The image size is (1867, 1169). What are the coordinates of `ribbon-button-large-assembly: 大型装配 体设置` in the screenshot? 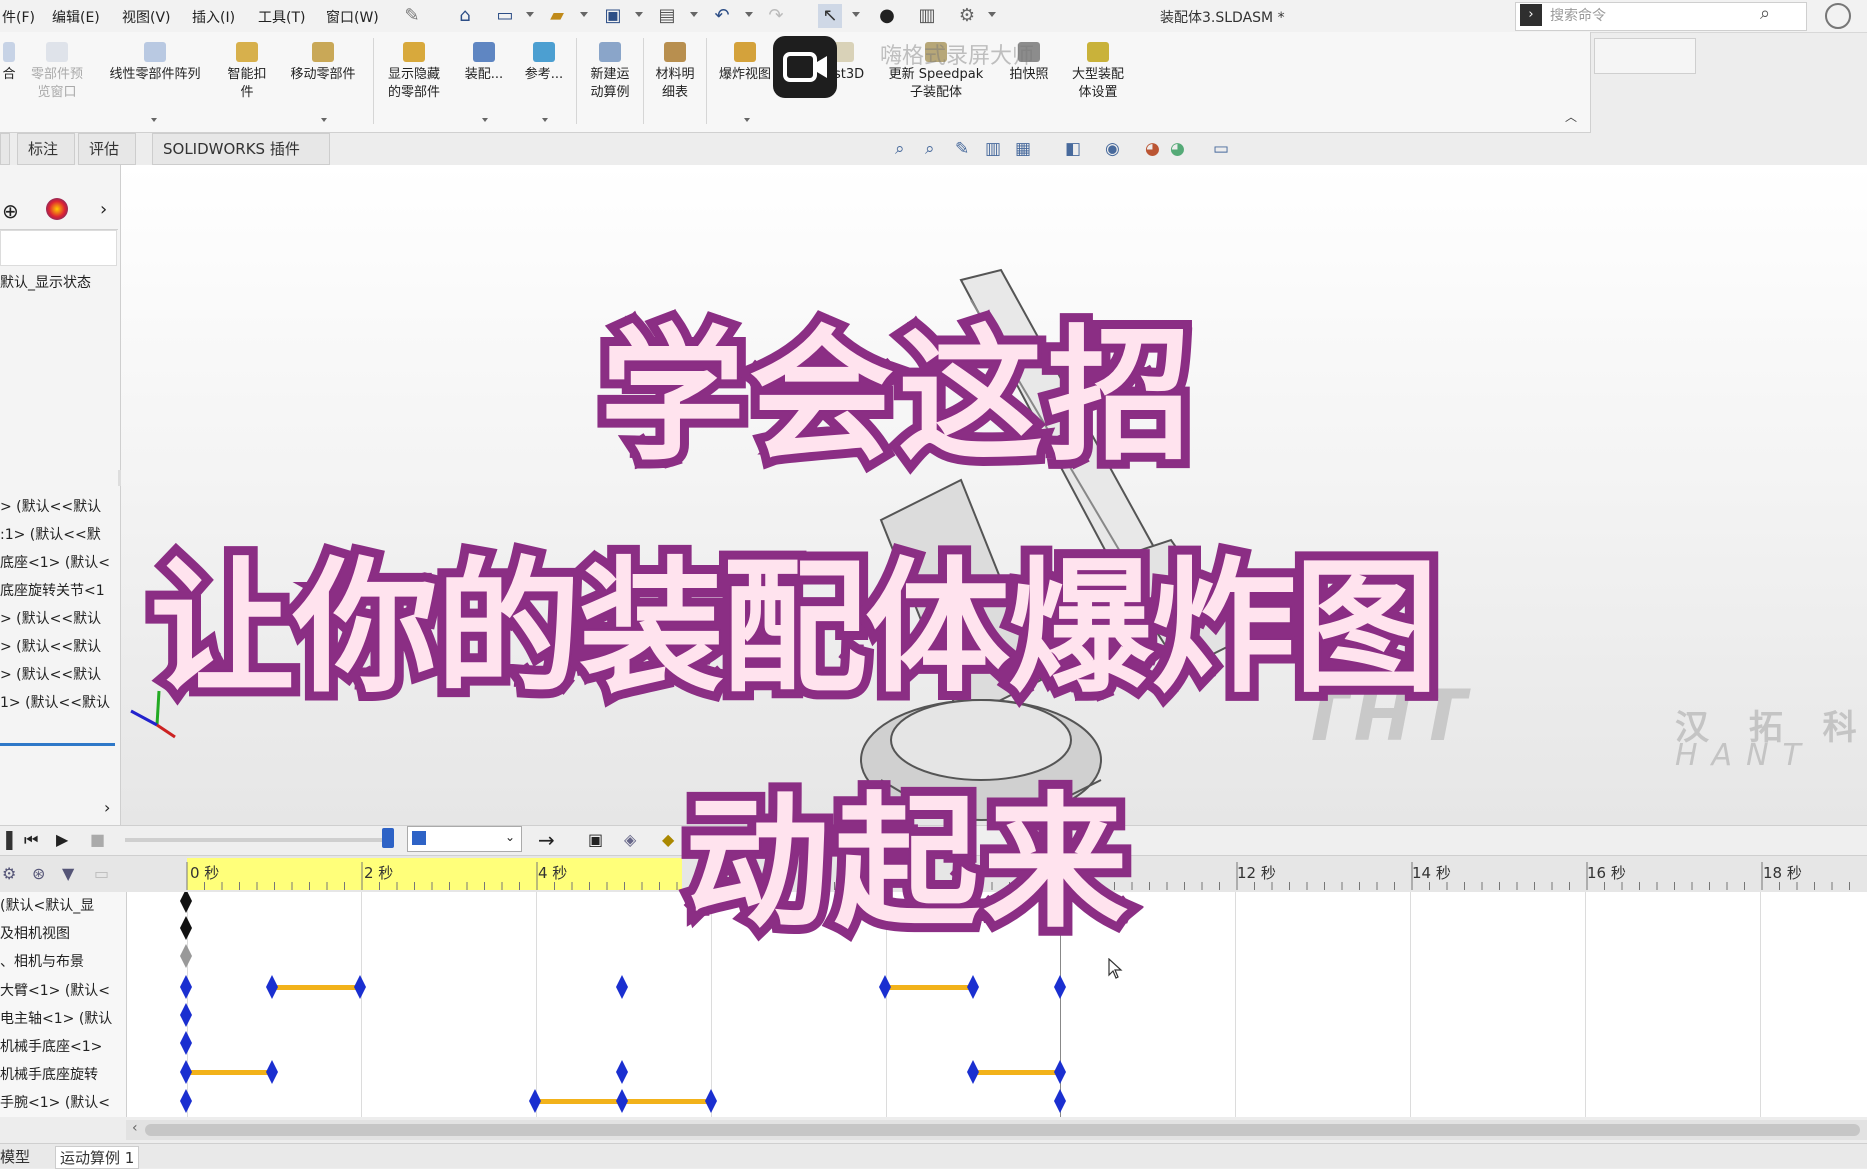 It's located at (1098, 81).